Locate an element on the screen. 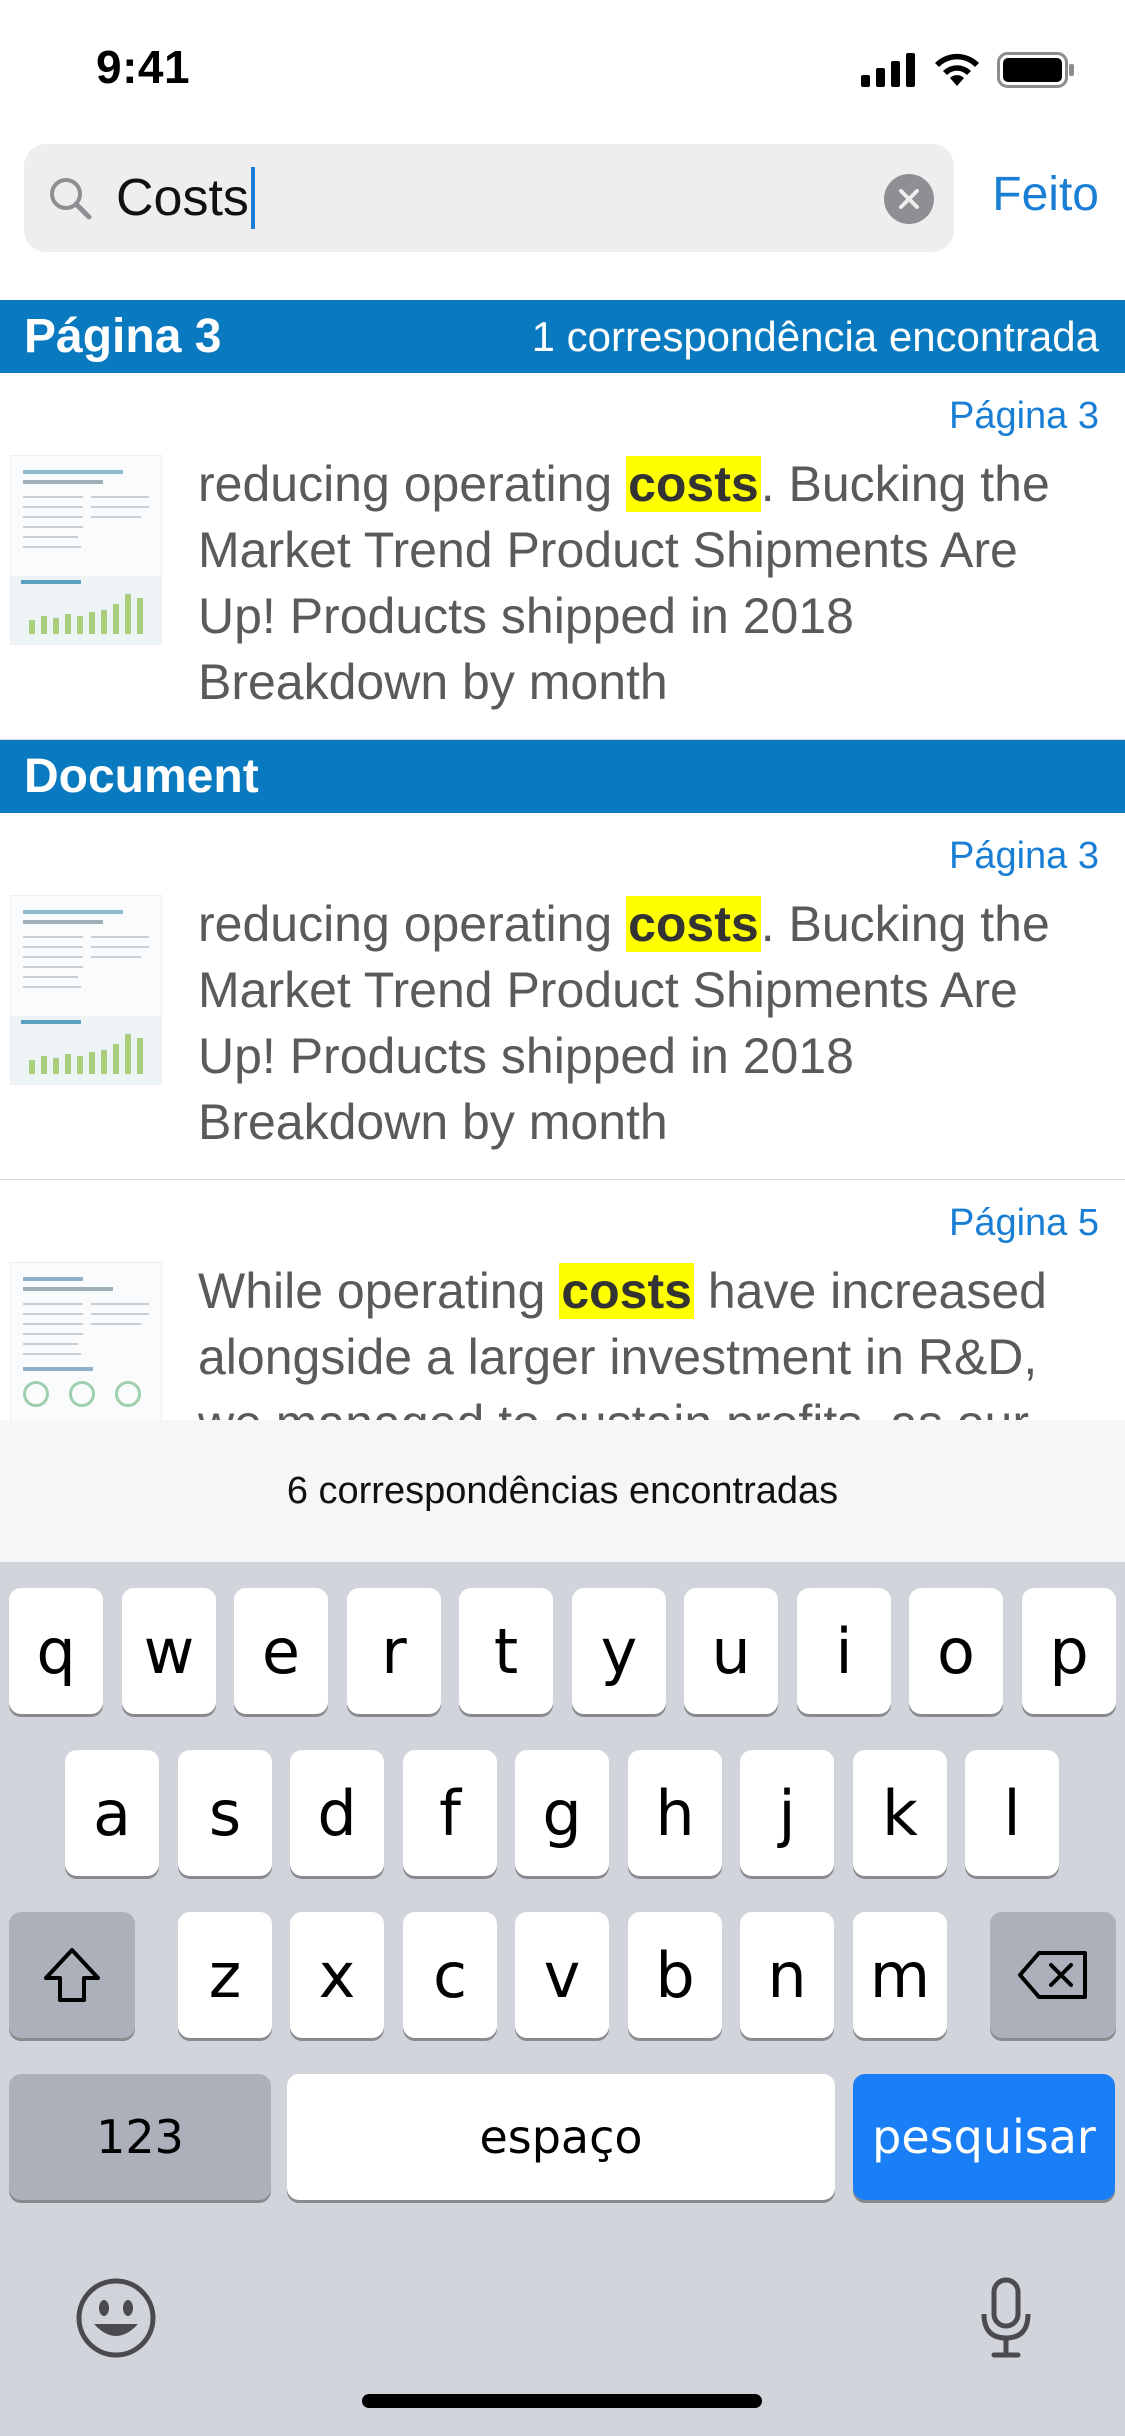 This screenshot has height=2436, width=1125. search-icon is located at coordinates (71, 199).